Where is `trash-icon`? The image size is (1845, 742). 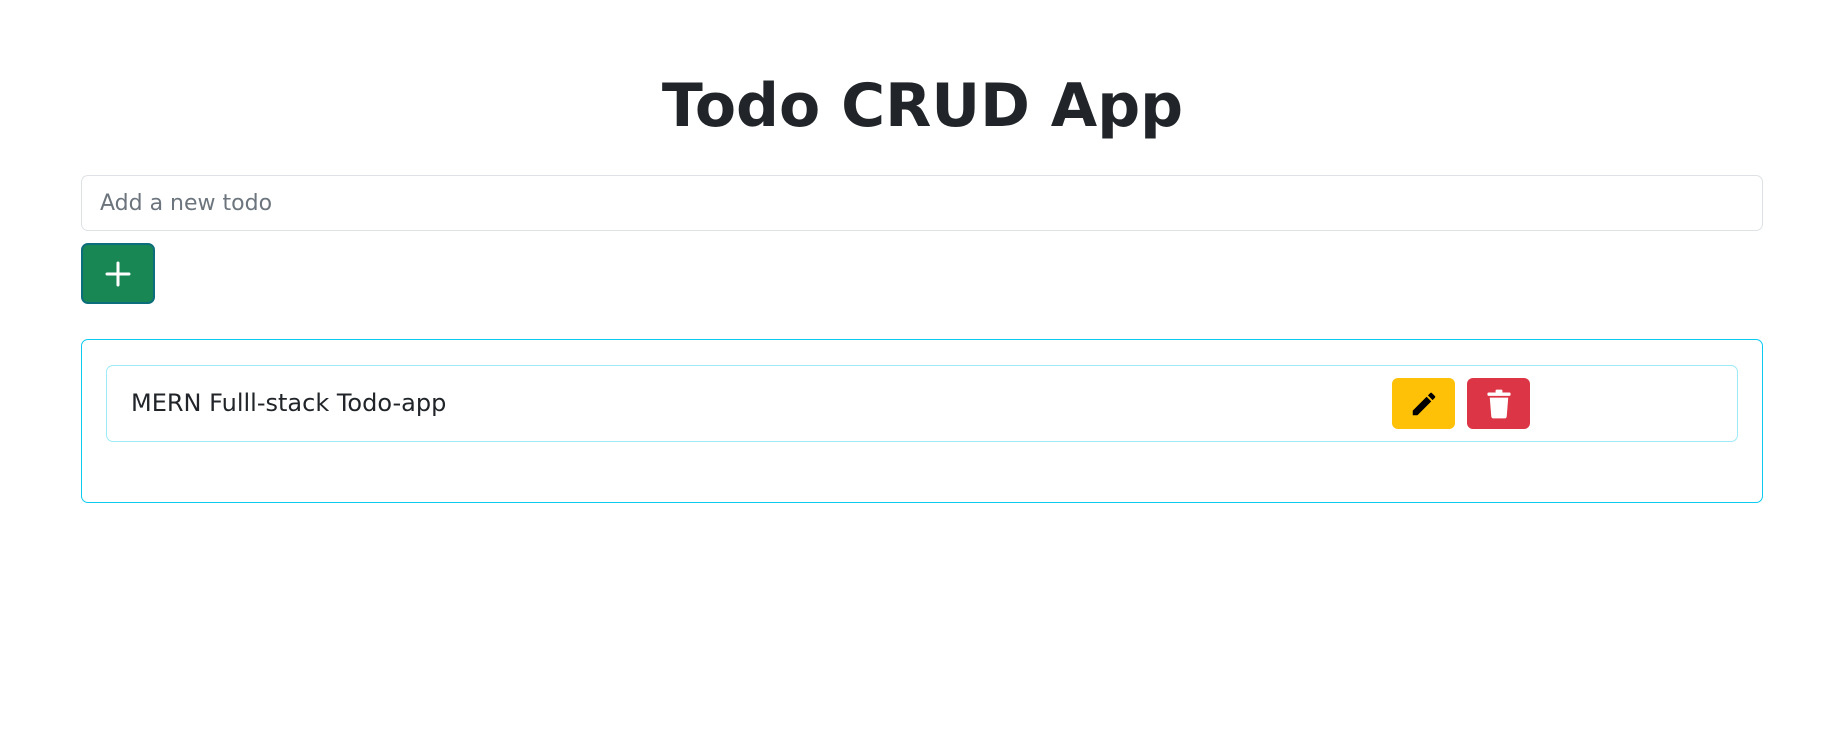
trash-icon is located at coordinates (1499, 404).